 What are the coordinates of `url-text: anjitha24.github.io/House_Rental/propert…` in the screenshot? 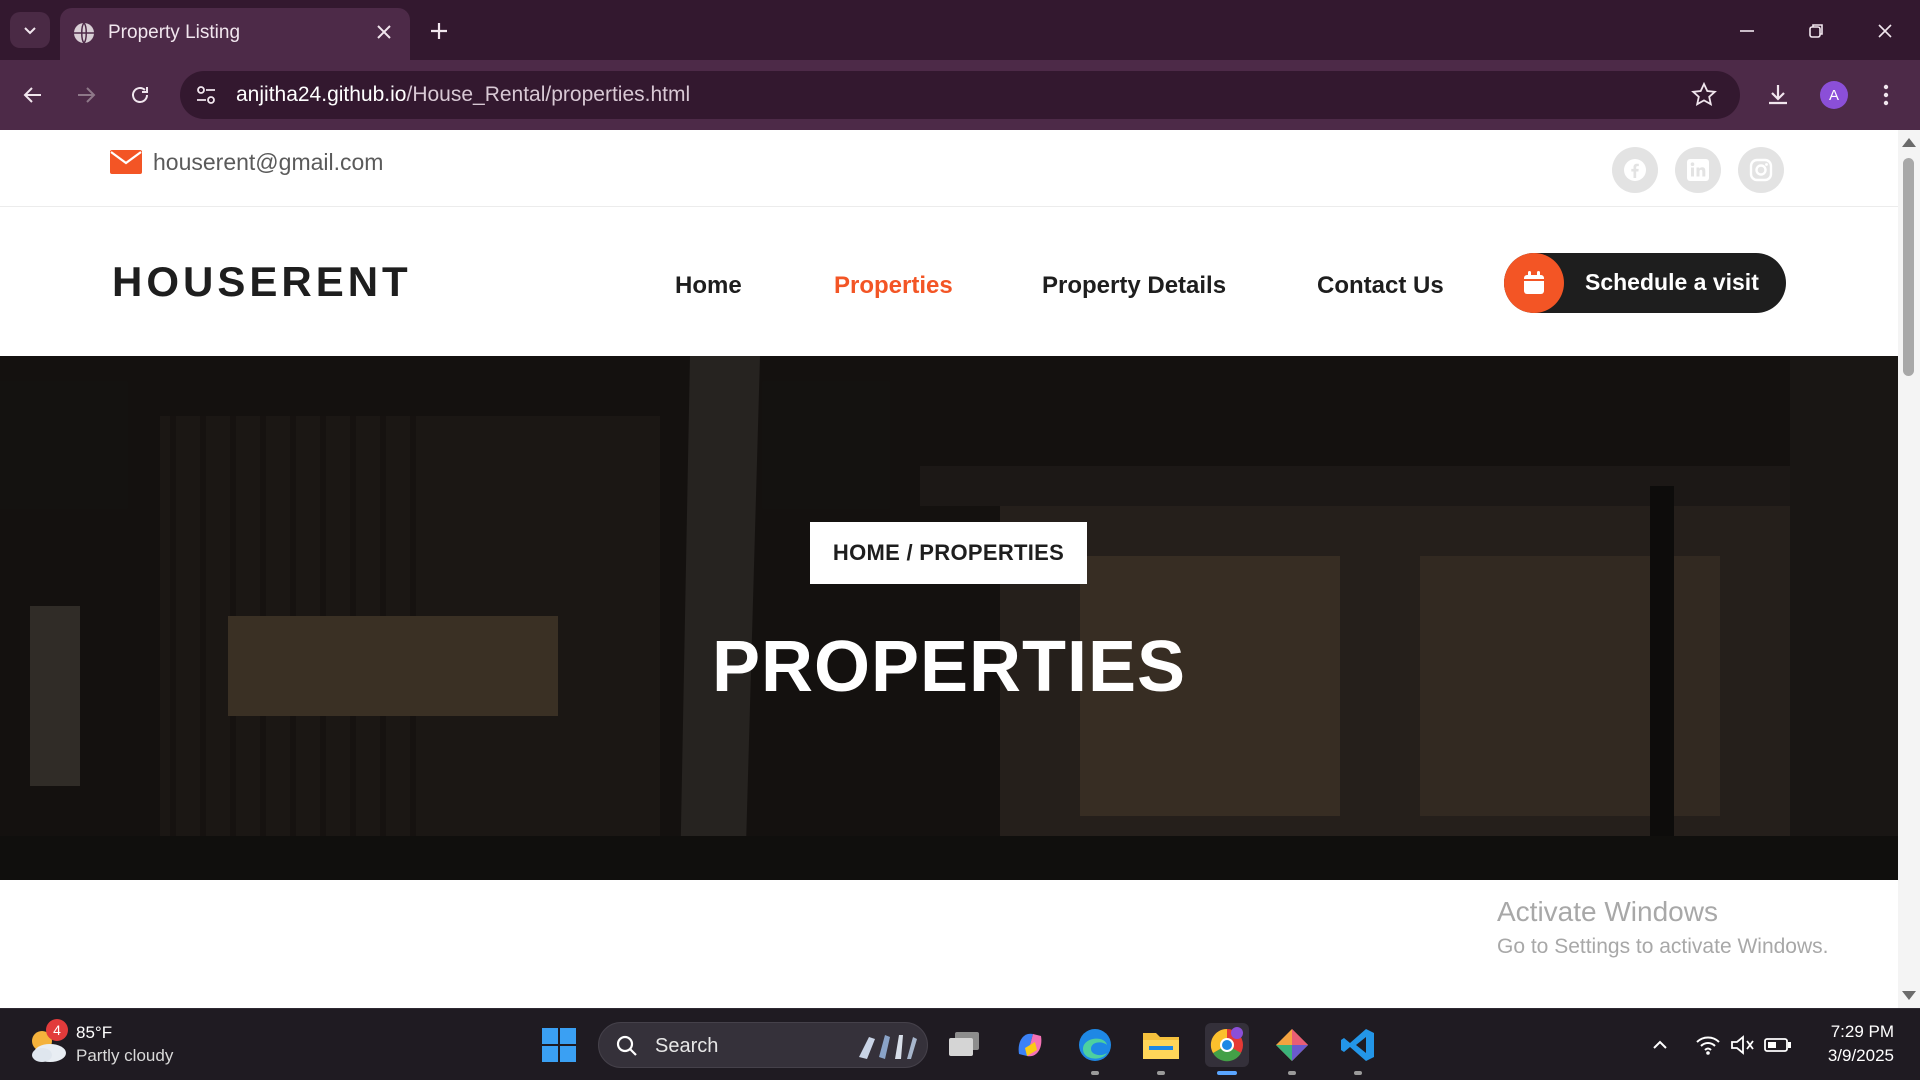 It's located at (463, 95).